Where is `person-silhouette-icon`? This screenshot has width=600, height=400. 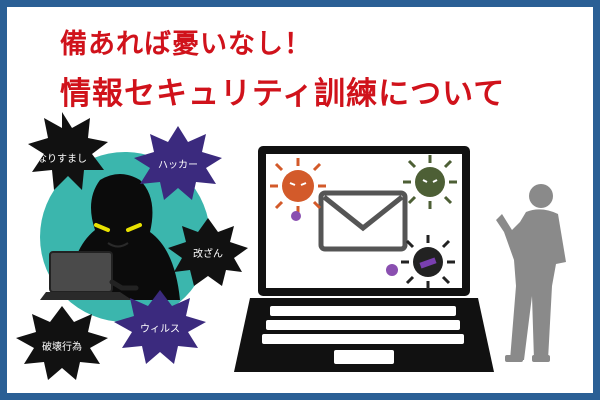 person-silhouette-icon is located at coordinates (531, 273).